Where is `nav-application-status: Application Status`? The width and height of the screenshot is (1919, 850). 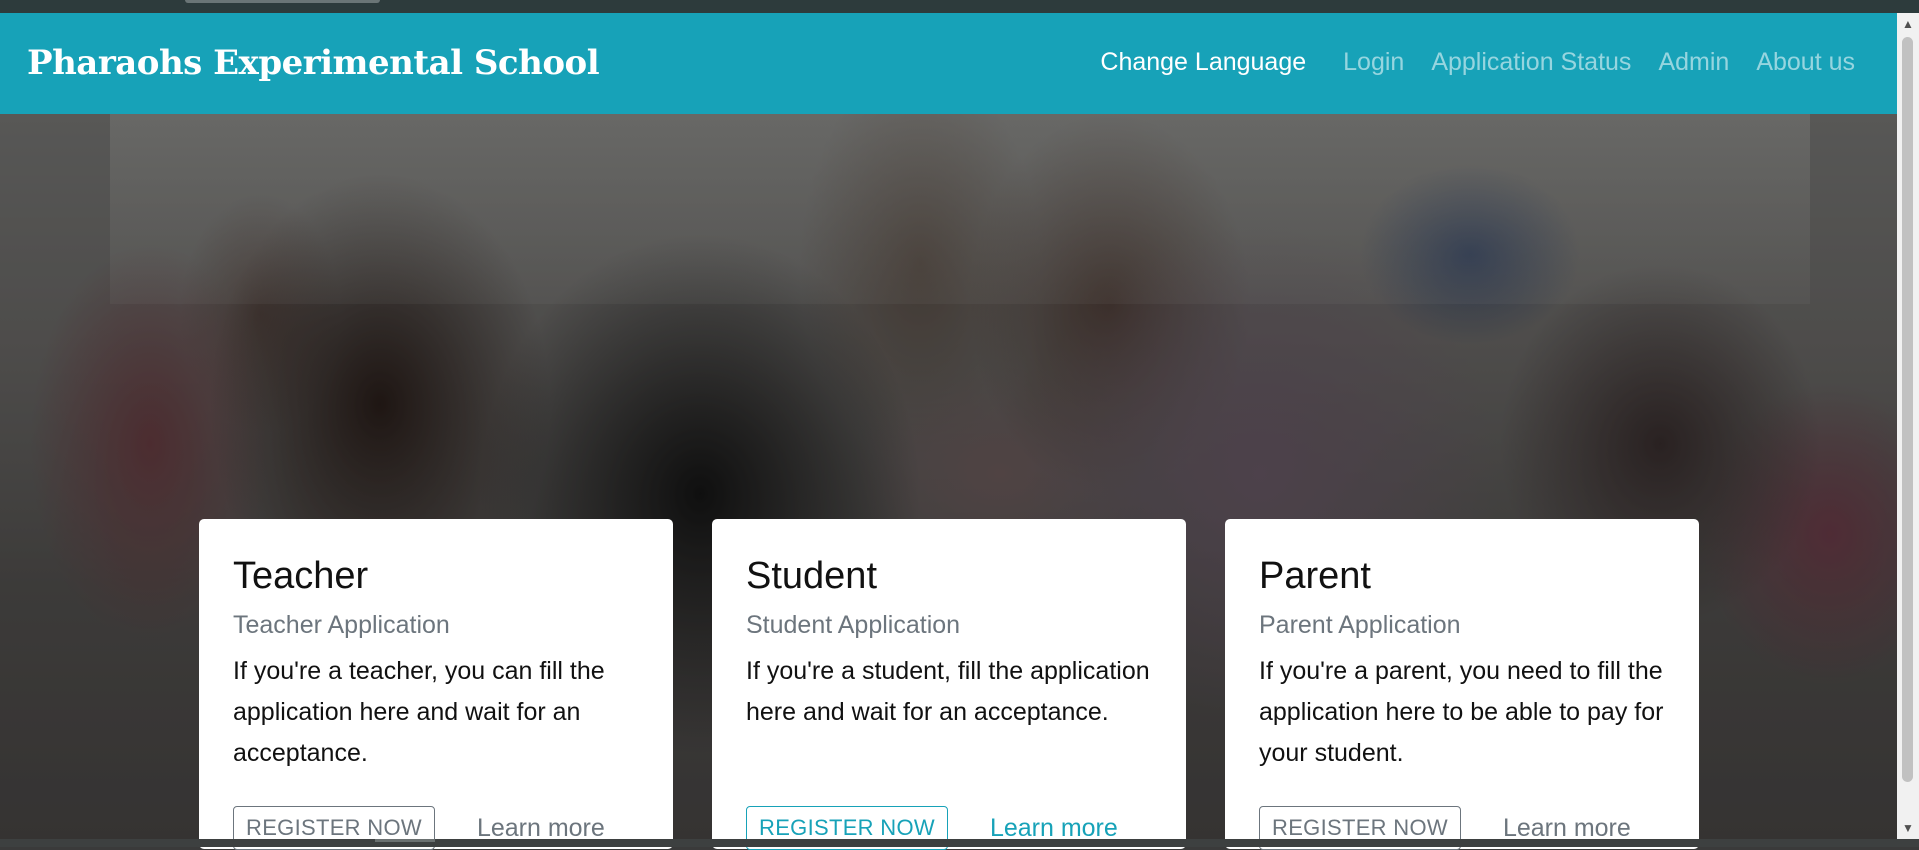
nav-application-status: Application Status is located at coordinates (1531, 62).